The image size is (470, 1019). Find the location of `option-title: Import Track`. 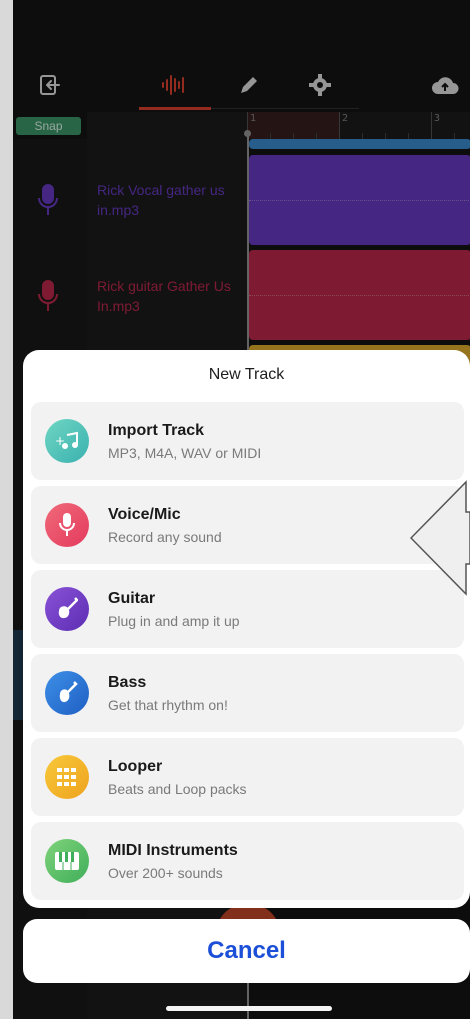

option-title: Import Track is located at coordinates (156, 430).